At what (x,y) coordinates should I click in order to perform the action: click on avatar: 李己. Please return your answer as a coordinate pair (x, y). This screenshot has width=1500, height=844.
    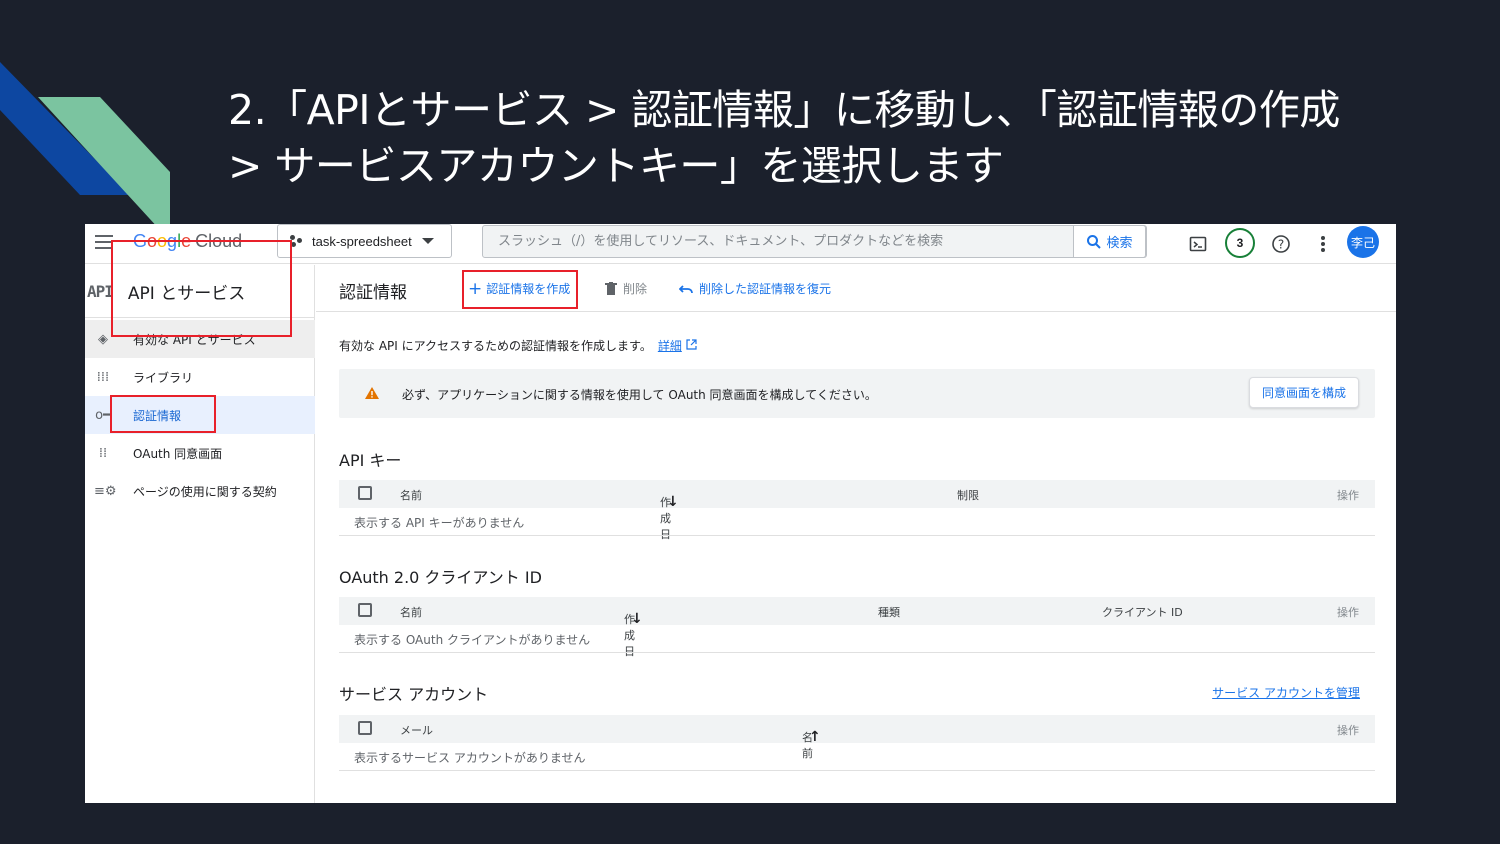
    Looking at the image, I should click on (1363, 242).